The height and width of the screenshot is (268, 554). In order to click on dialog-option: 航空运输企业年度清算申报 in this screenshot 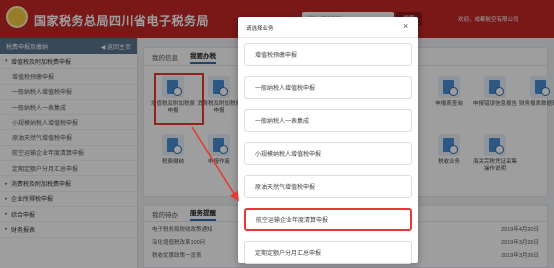, I will do `click(328, 219)`.